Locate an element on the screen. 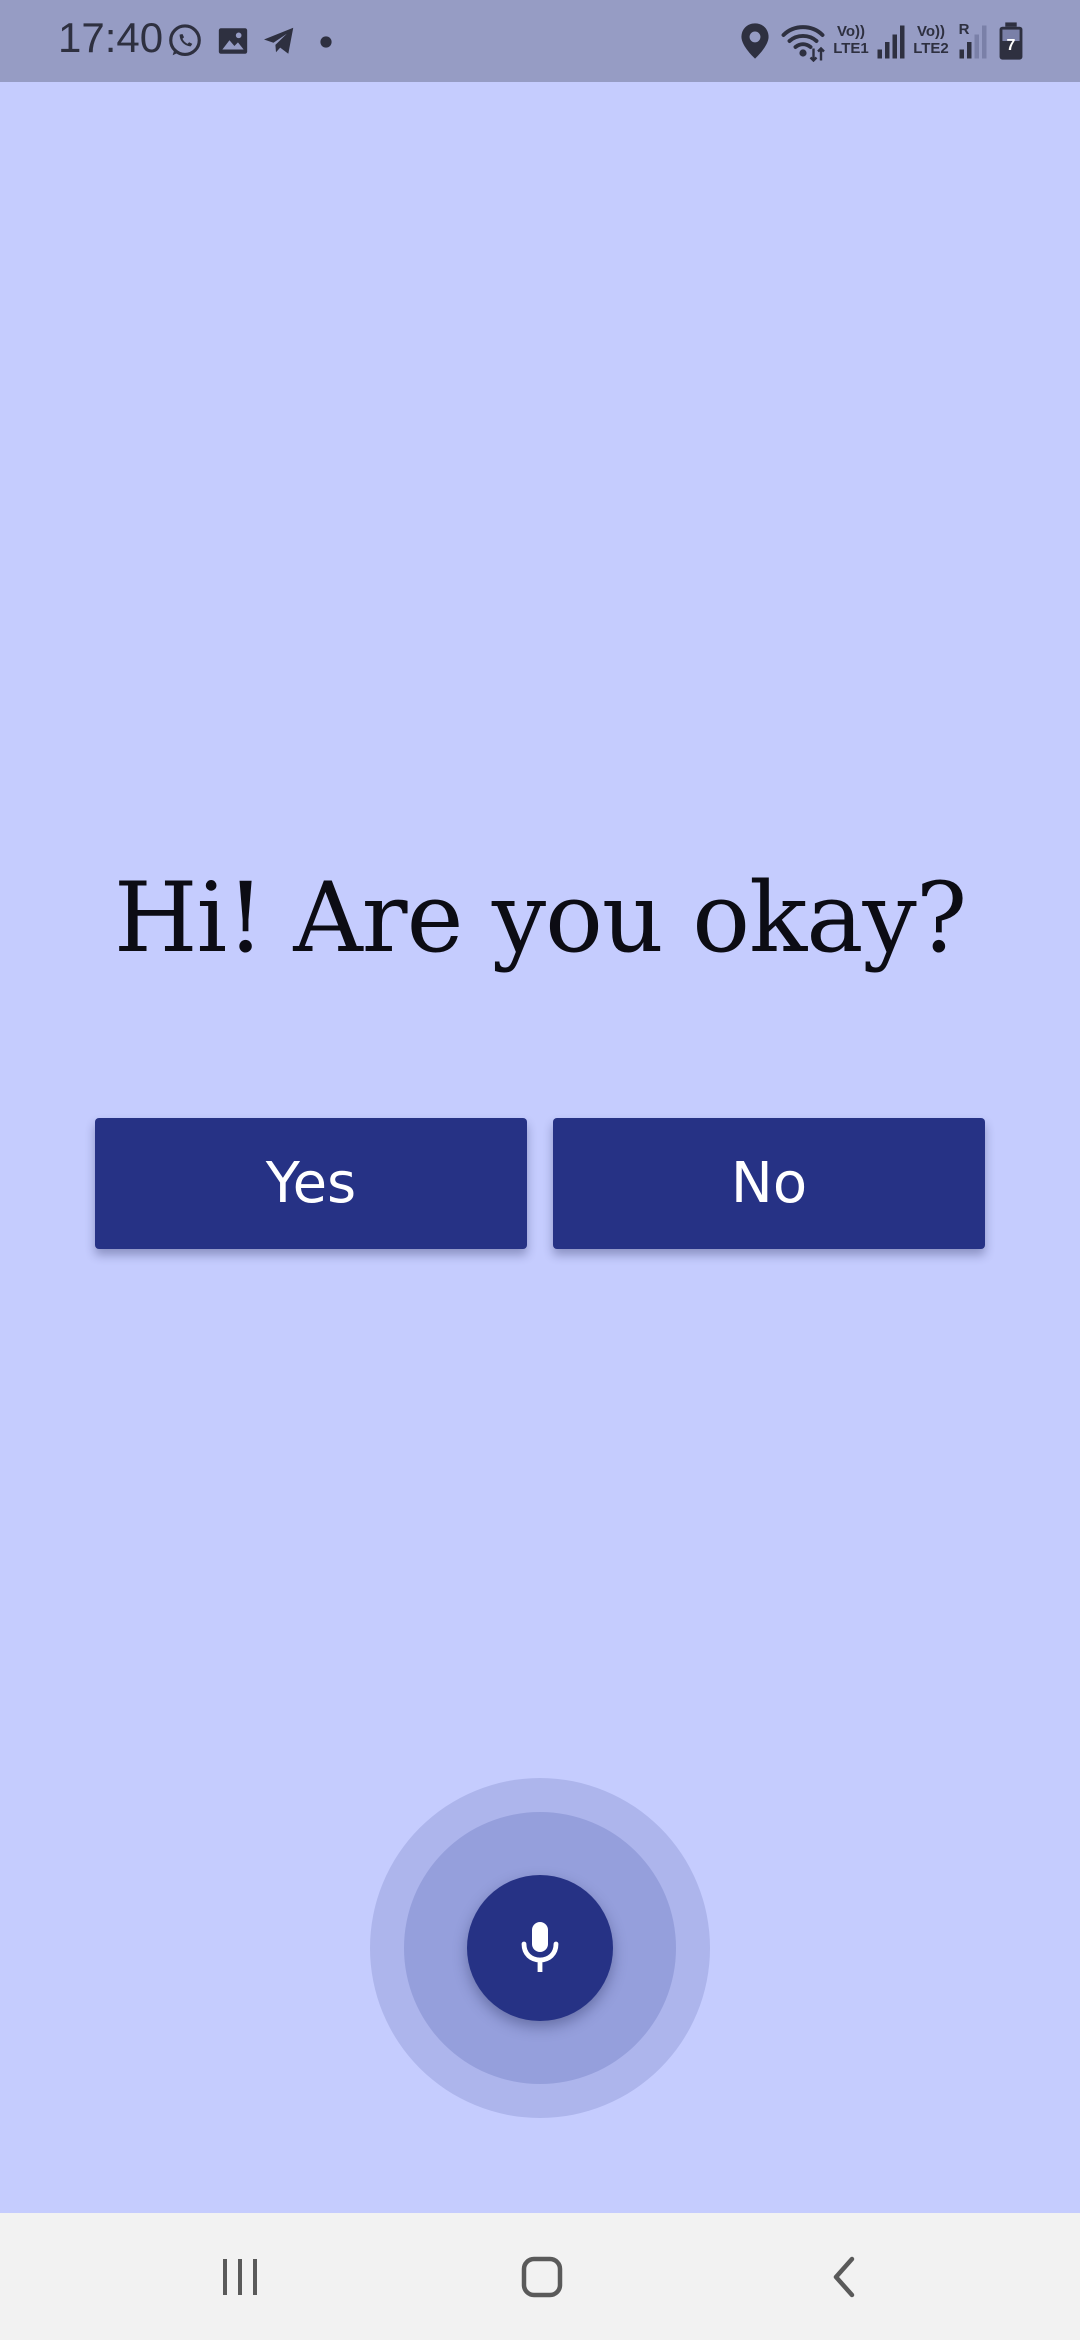 This screenshot has height=2340, width=1080. recent-apps-button is located at coordinates (240, 2277).